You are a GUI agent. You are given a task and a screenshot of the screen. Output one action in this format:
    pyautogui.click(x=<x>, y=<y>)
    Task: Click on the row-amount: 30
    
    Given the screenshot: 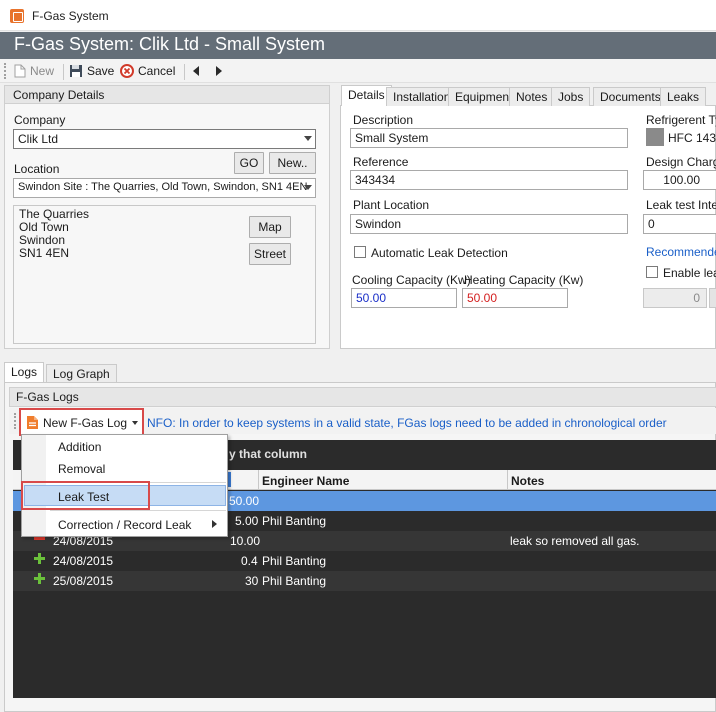 What is the action you would take?
    pyautogui.click(x=252, y=581)
    